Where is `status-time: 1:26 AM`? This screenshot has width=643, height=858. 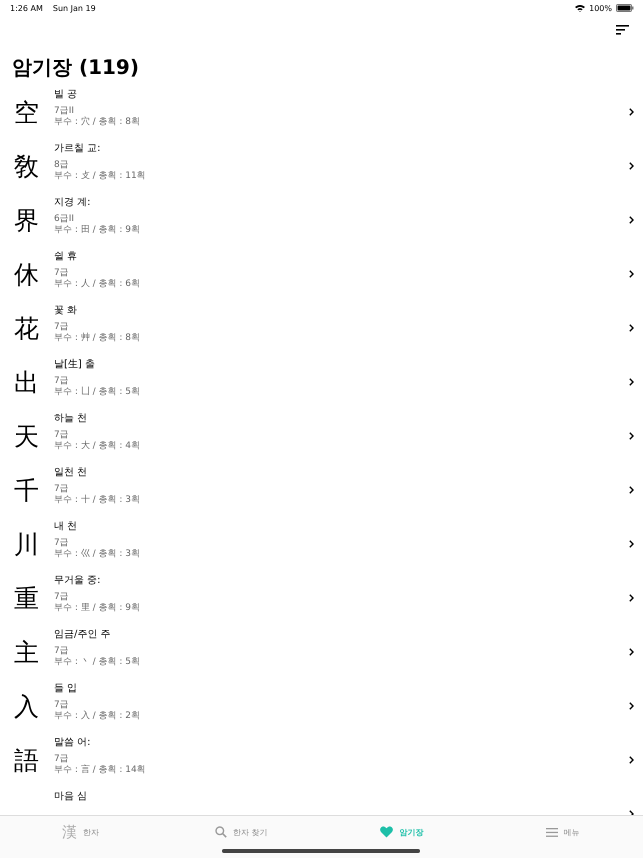
status-time: 1:26 AM is located at coordinates (26, 8).